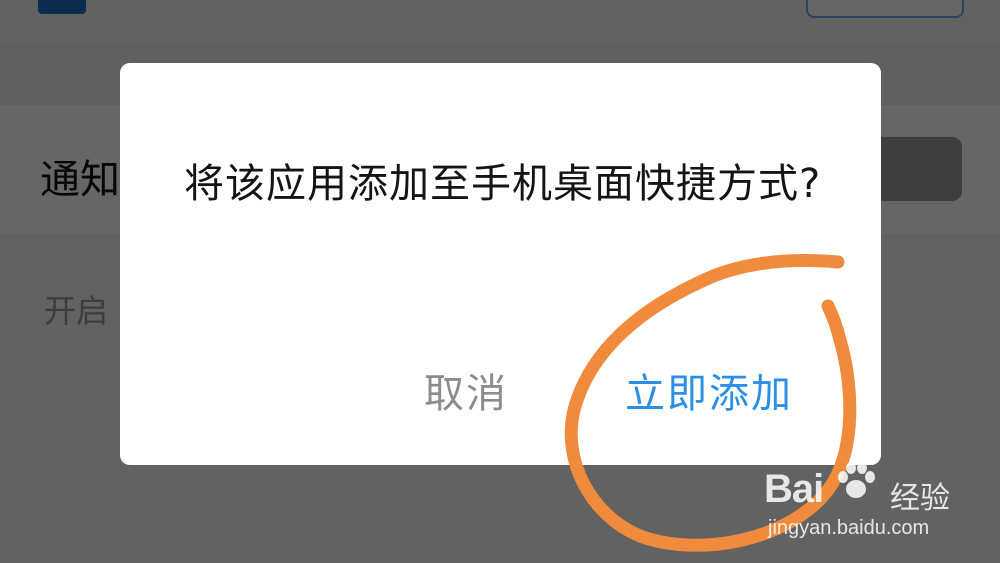 This screenshot has width=1000, height=563. I want to click on add-now-button: 立即添加, so click(709, 390).